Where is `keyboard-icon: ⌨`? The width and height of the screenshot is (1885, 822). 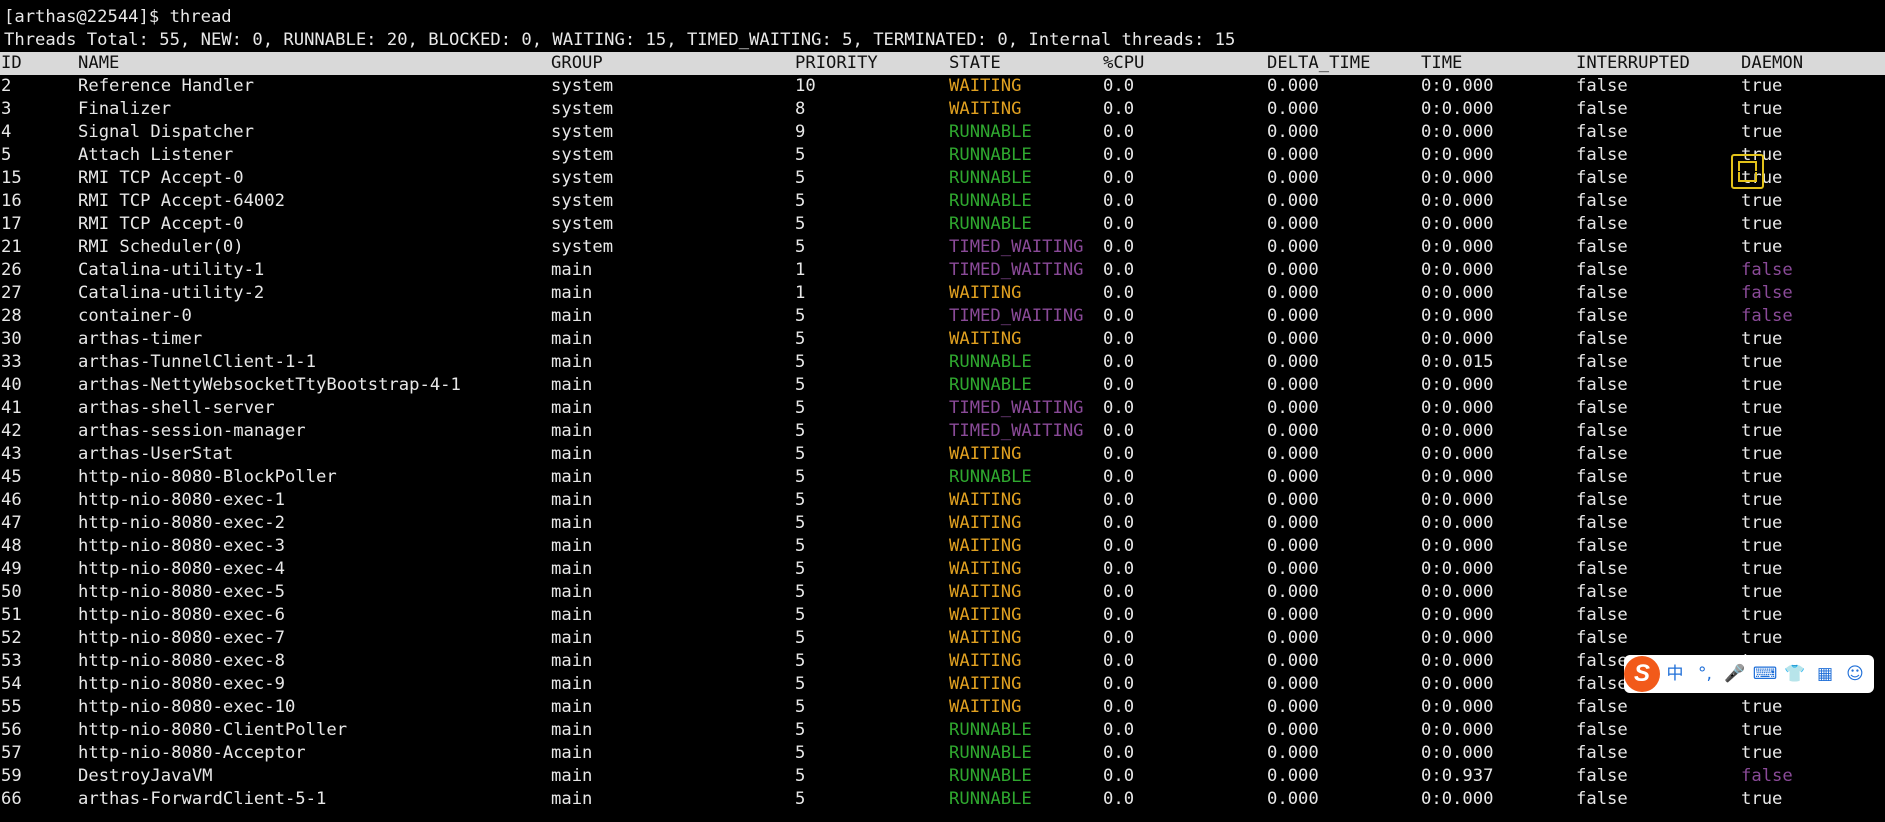
keyboard-icon: ⌨ is located at coordinates (1765, 674).